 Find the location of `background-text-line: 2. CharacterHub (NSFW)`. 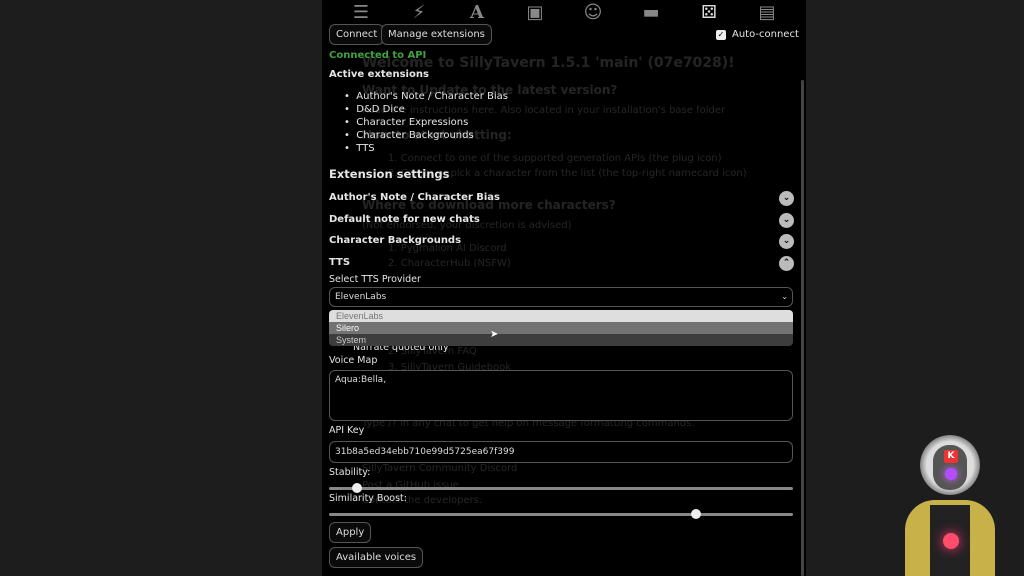

background-text-line: 2. CharacterHub (NSFW) is located at coordinates (449, 263).